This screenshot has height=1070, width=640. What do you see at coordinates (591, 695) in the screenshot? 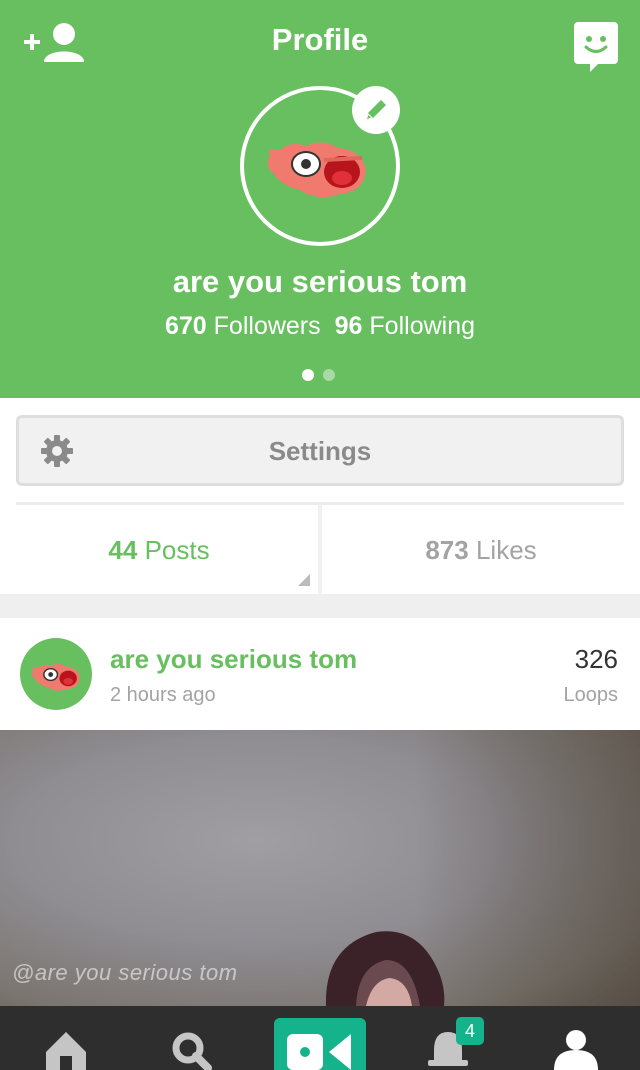
I see `loops-label: Loops` at bounding box center [591, 695].